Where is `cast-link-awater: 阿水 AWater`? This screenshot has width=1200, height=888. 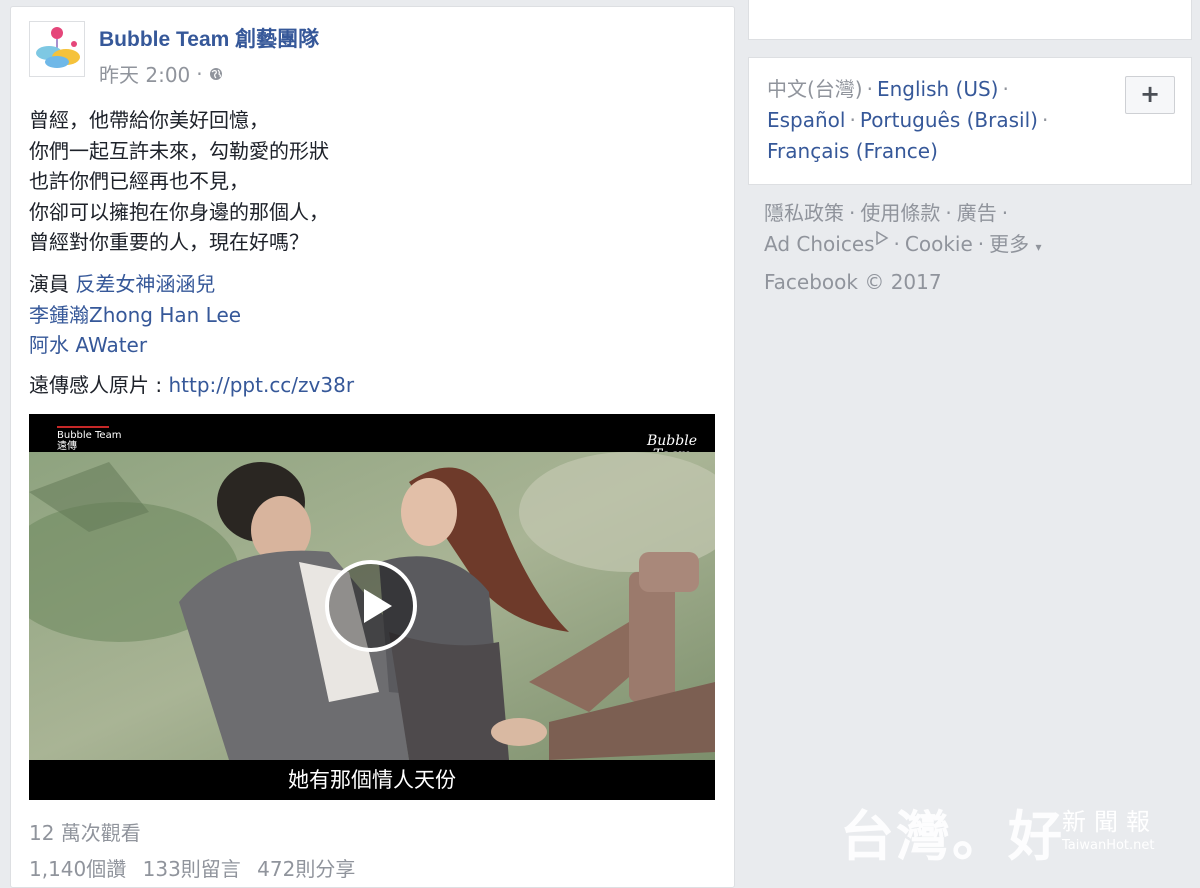
cast-link-awater: 阿水 AWater is located at coordinates (88, 345).